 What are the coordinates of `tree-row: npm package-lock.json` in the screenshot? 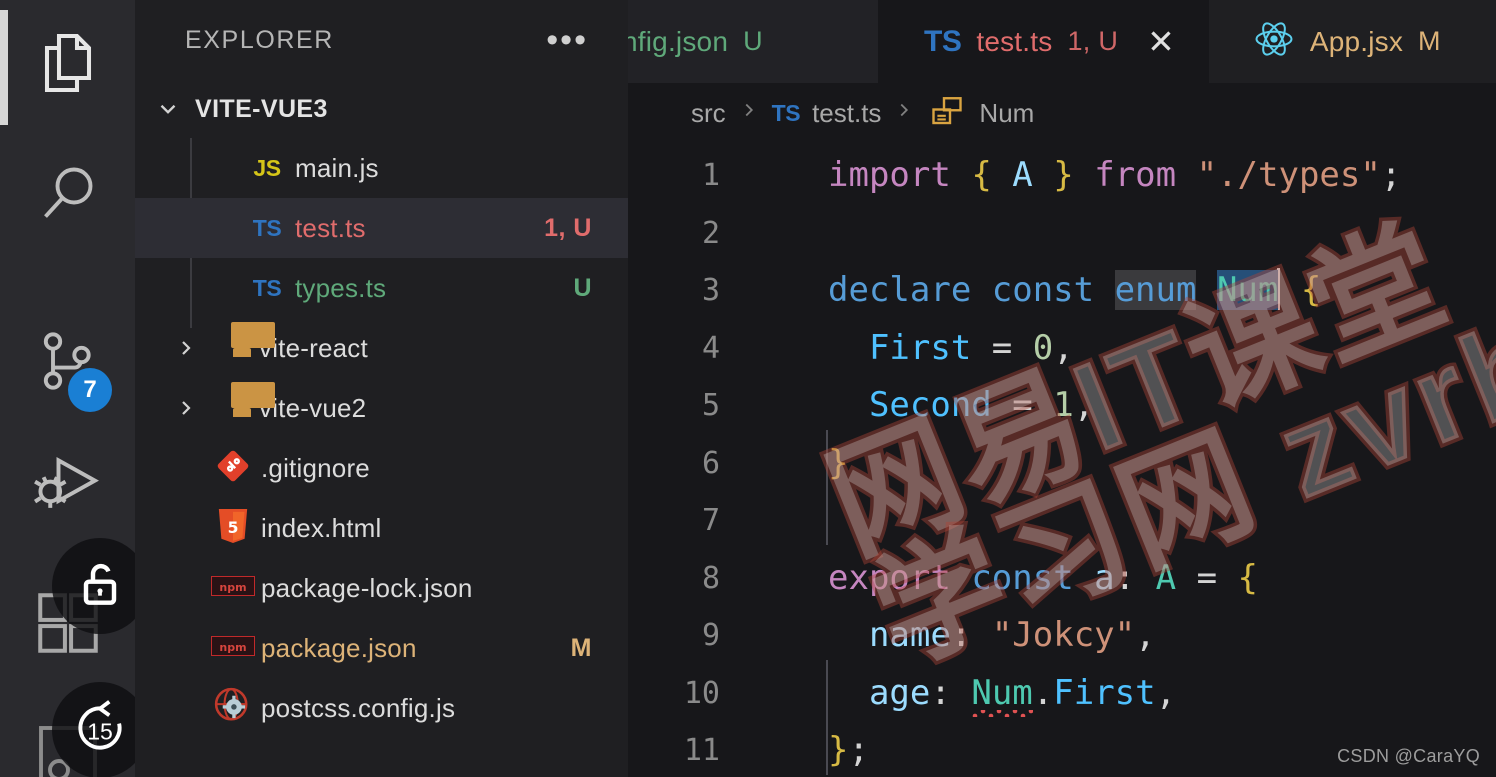 It's located at (381, 588).